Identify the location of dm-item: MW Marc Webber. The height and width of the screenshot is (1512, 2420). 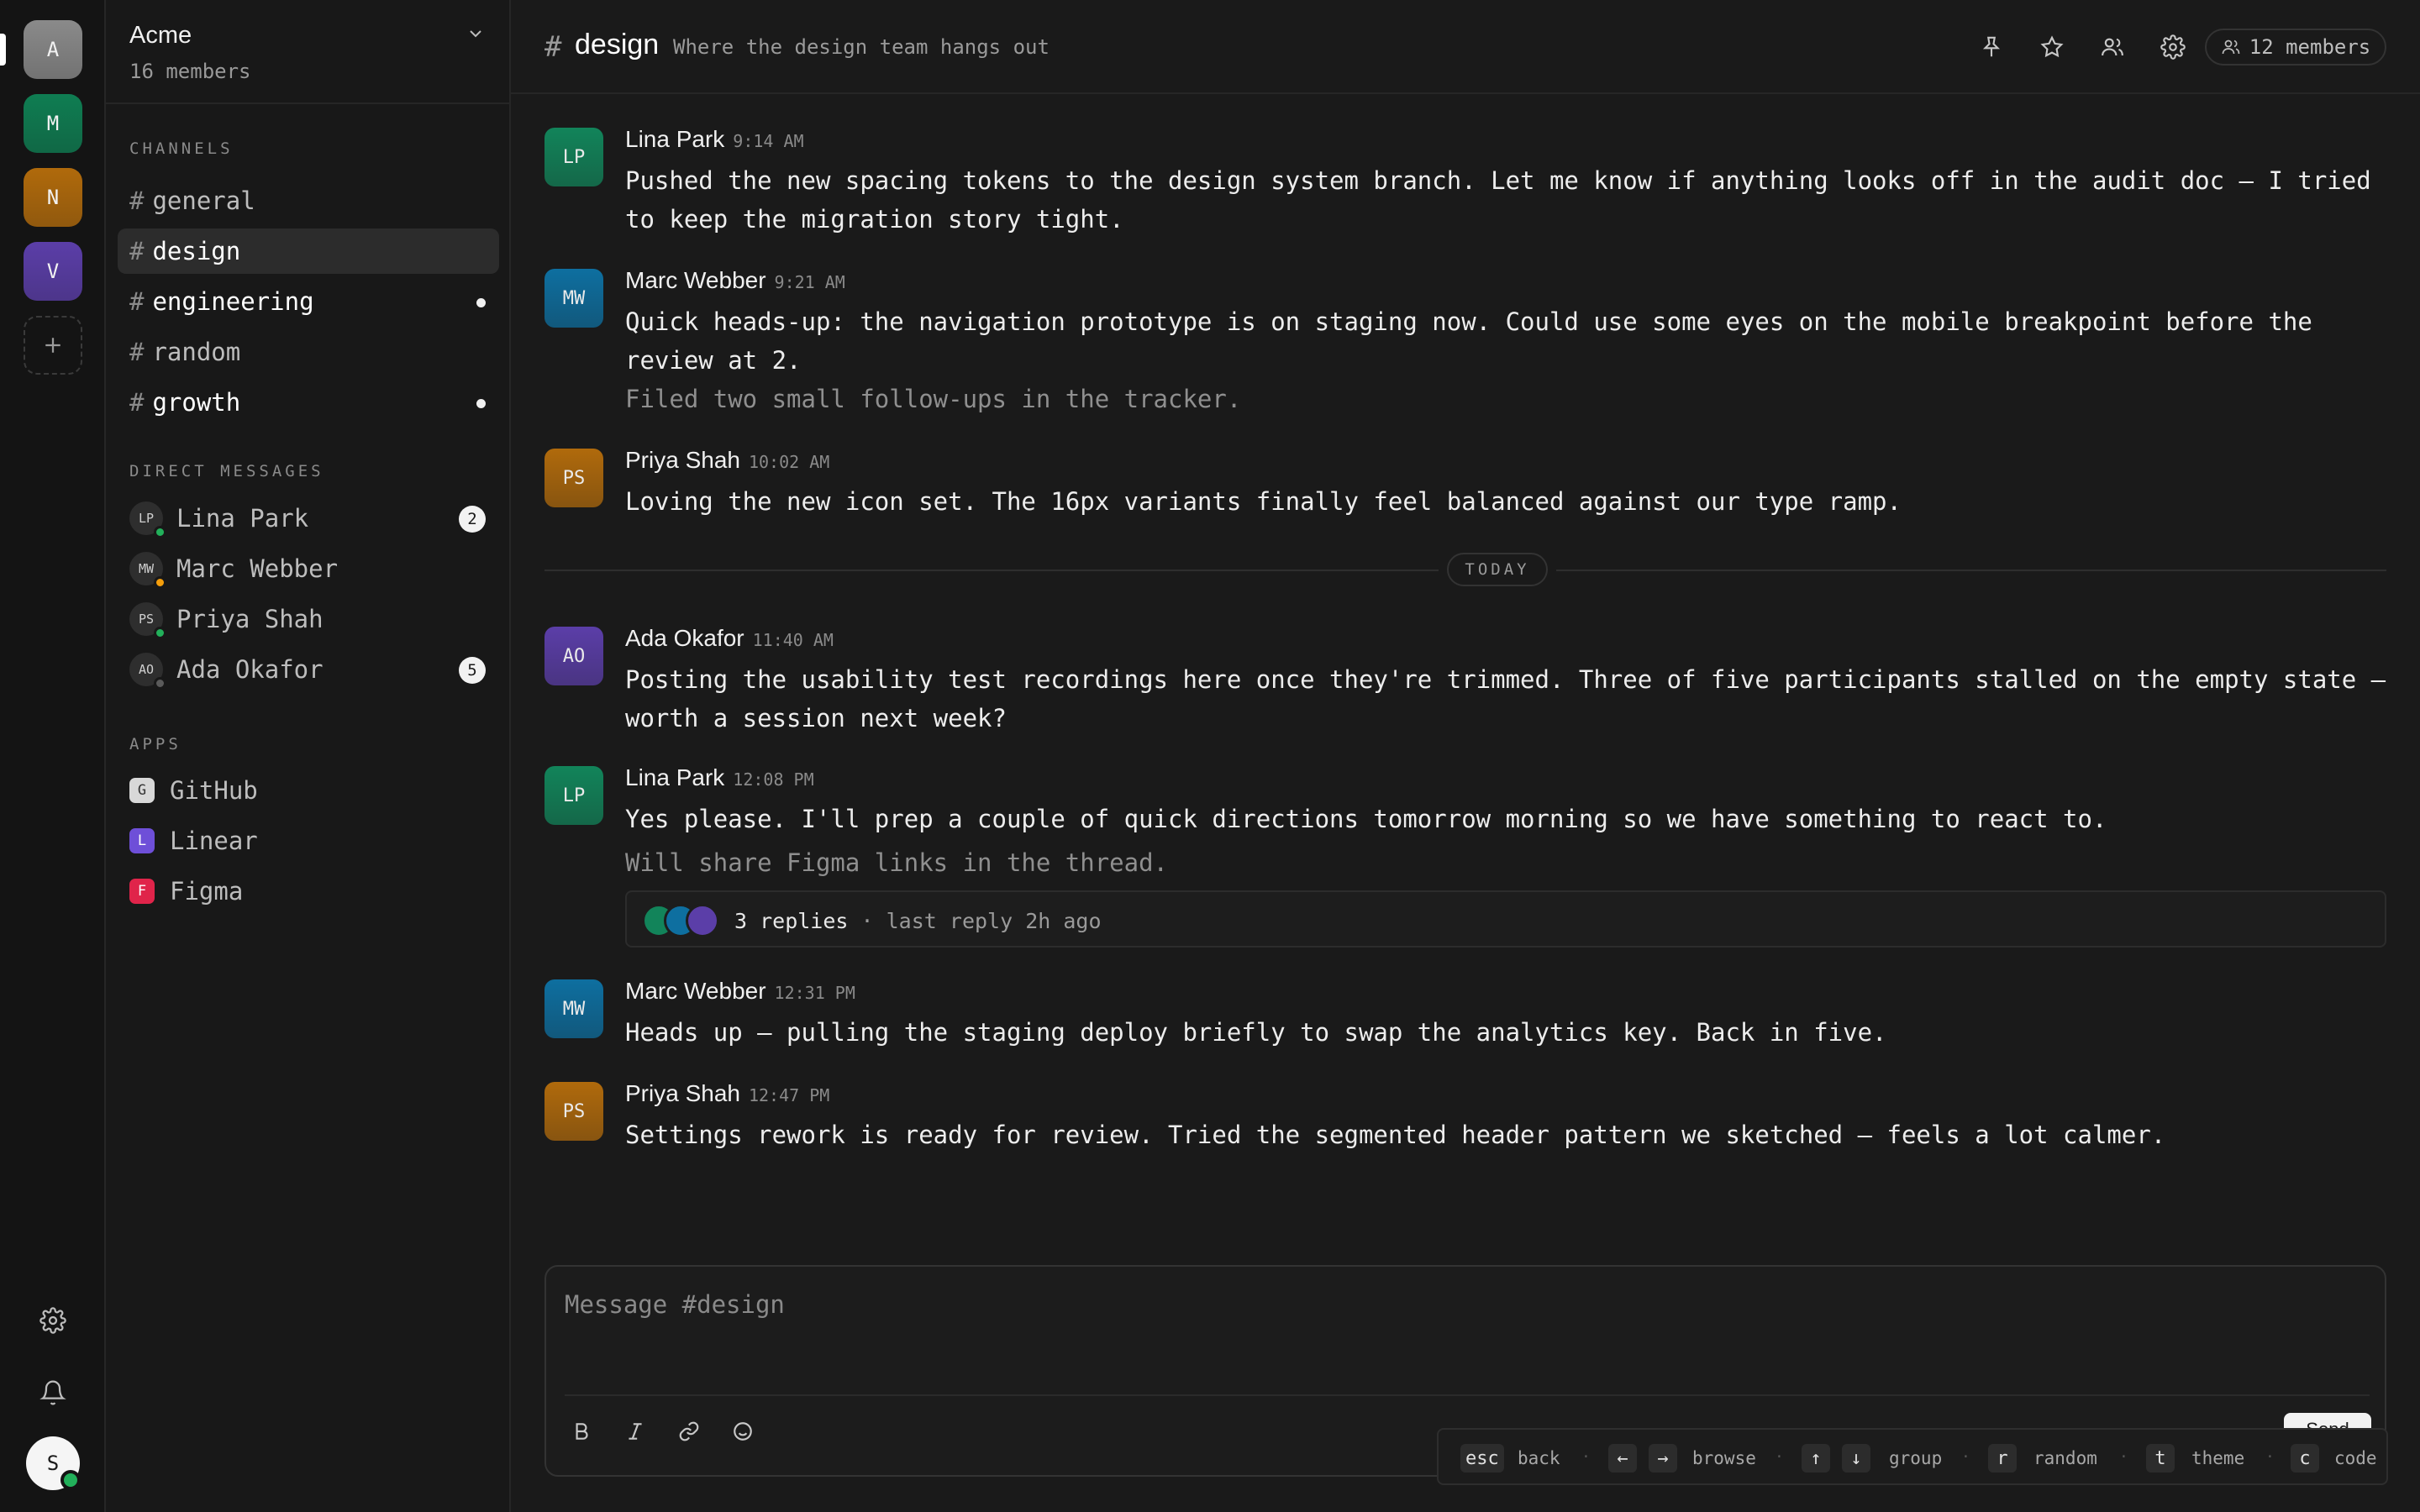
(308, 568).